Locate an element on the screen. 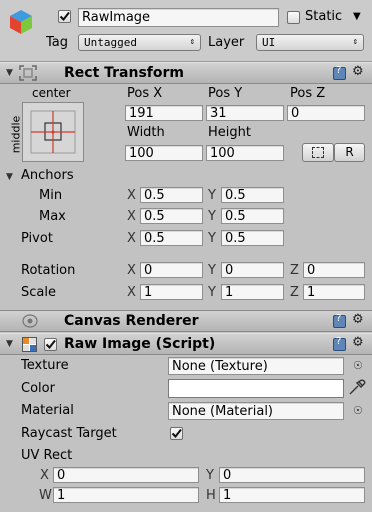 Image resolution: width=372 pixels, height=512 pixels. width-field: 100 is located at coordinates (164, 153).